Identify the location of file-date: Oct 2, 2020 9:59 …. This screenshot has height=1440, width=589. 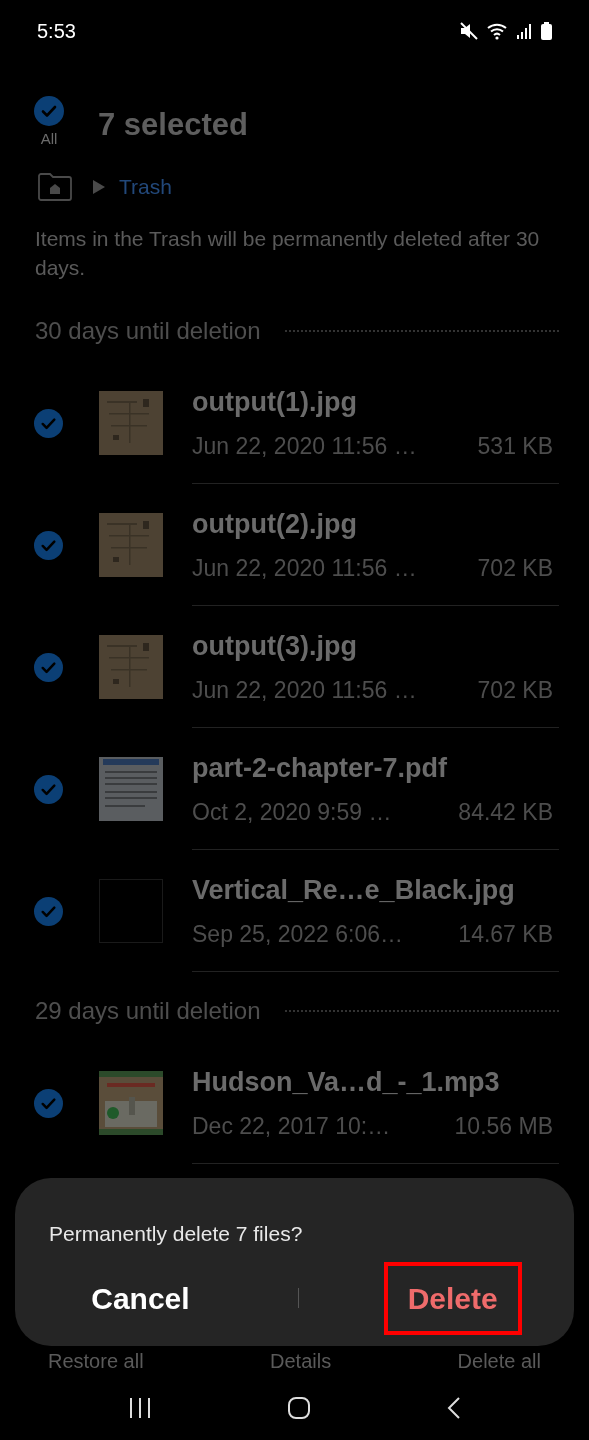
(292, 812).